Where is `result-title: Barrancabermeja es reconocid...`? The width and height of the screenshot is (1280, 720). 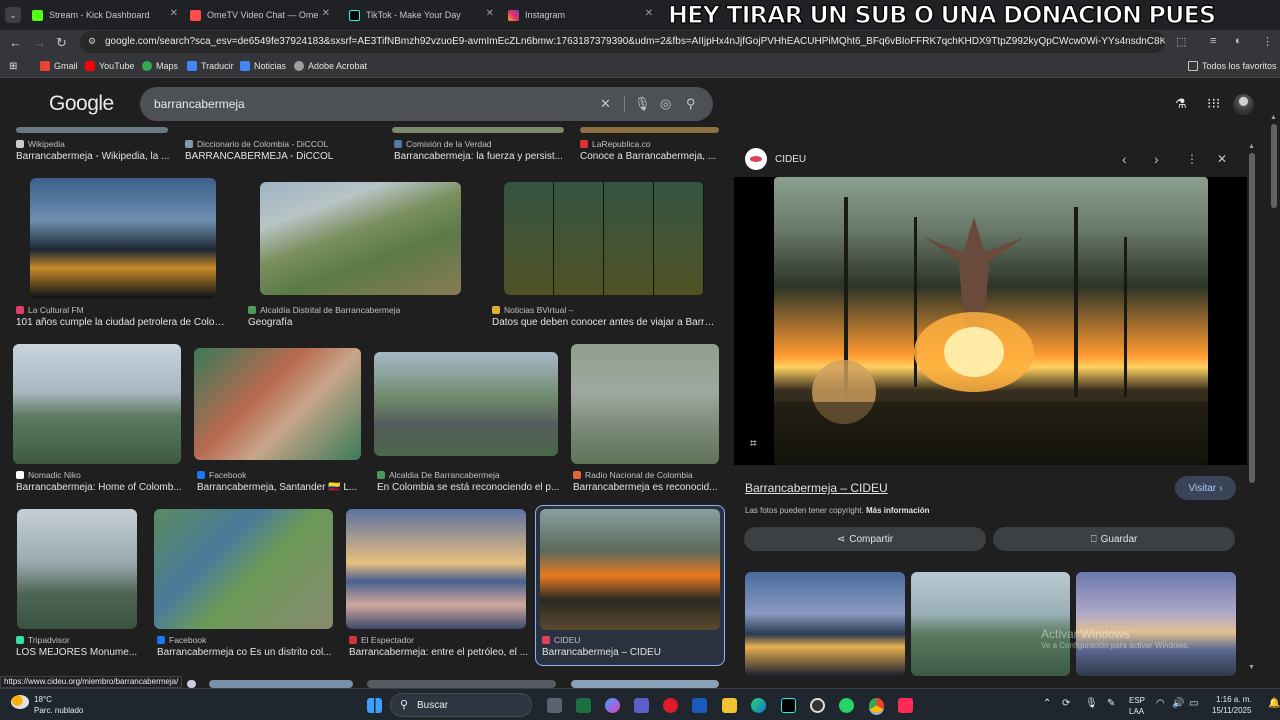 result-title: Barrancabermeja es reconocid... is located at coordinates (647, 487).